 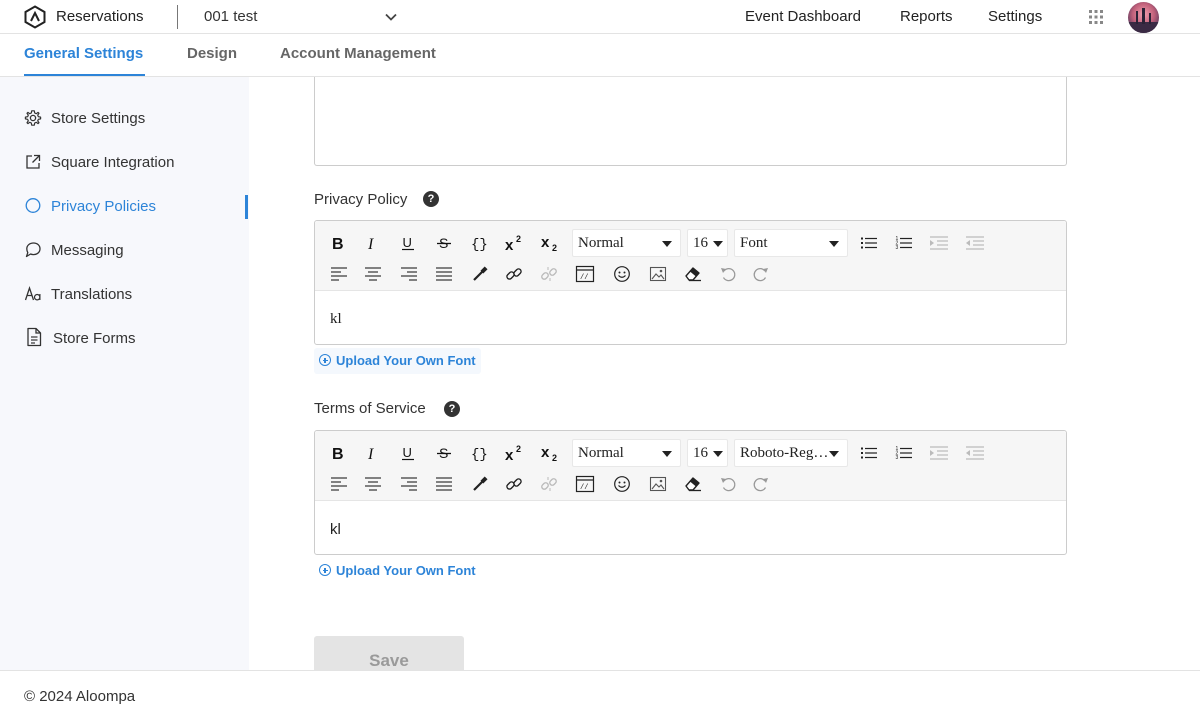 What do you see at coordinates (803, 16) in the screenshot?
I see `nav-event-dashboard: Event Dashboard` at bounding box center [803, 16].